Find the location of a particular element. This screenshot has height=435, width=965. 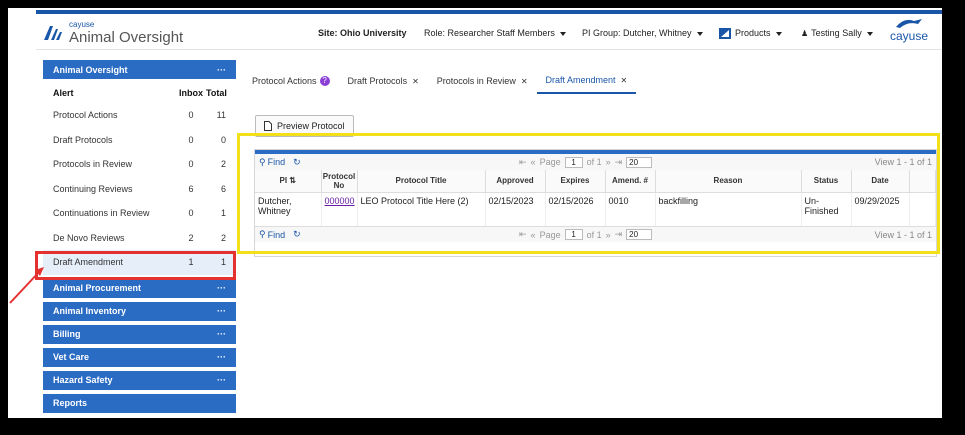

pi-group-dropdown: PI Group: Dutcher, Whitney is located at coordinates (642, 33).